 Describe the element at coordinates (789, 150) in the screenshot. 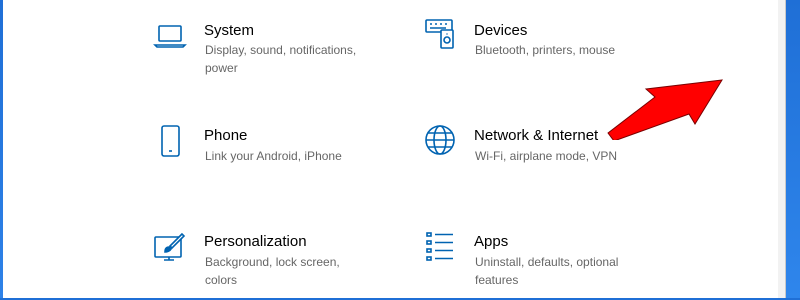

I see `window-frame-right` at that location.